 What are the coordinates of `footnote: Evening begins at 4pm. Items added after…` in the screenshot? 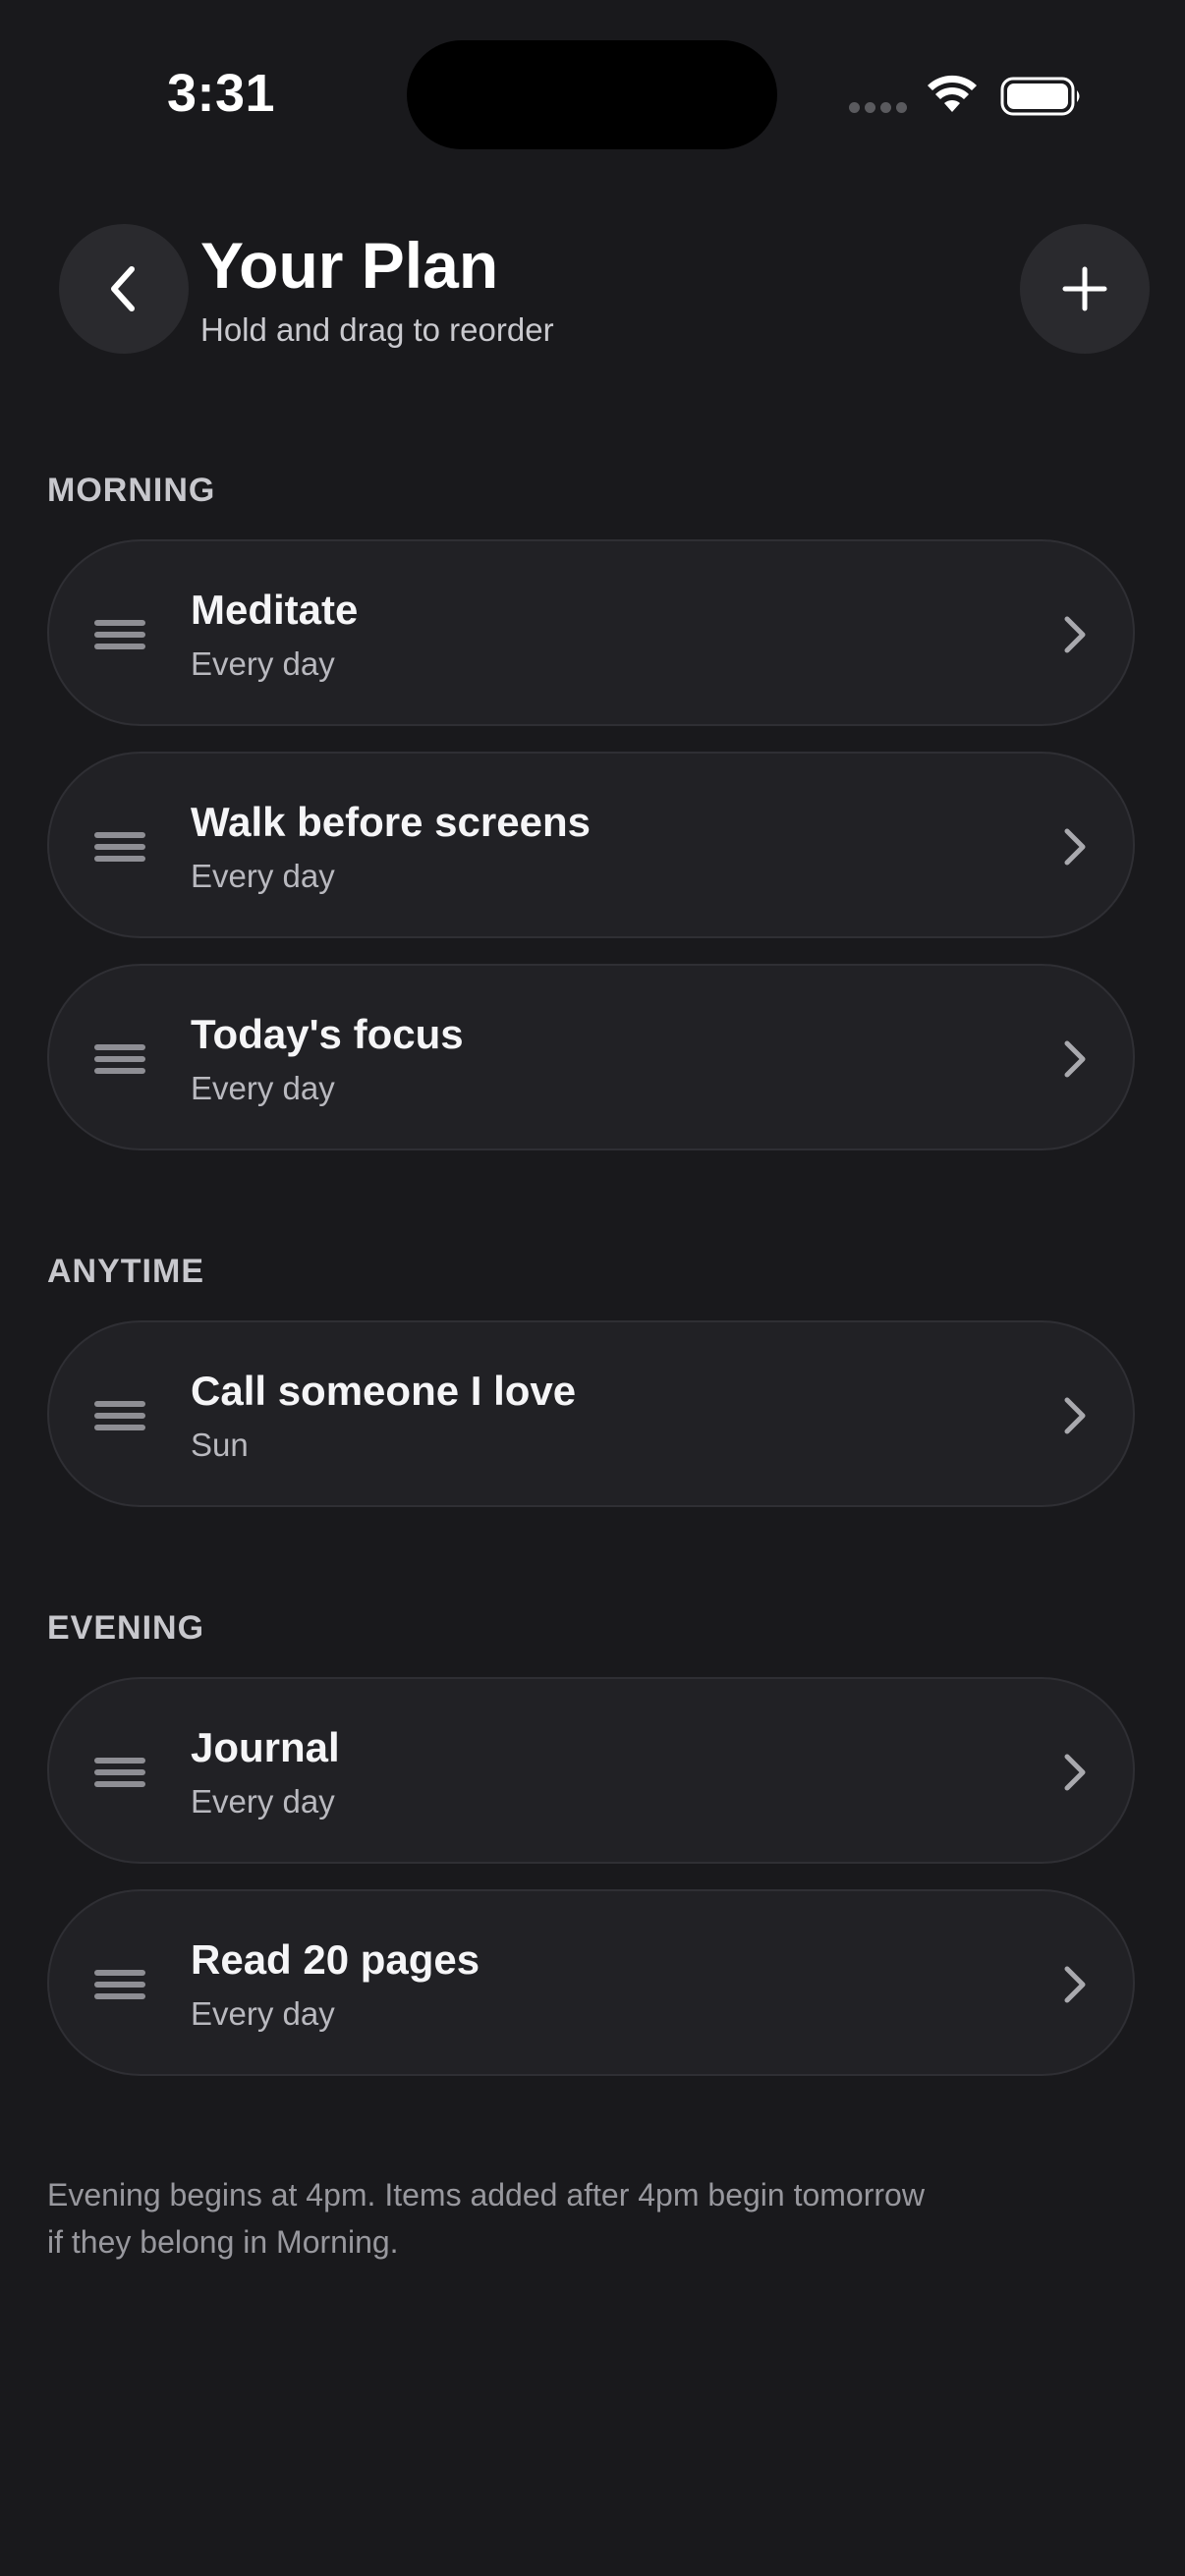 It's located at (486, 2218).